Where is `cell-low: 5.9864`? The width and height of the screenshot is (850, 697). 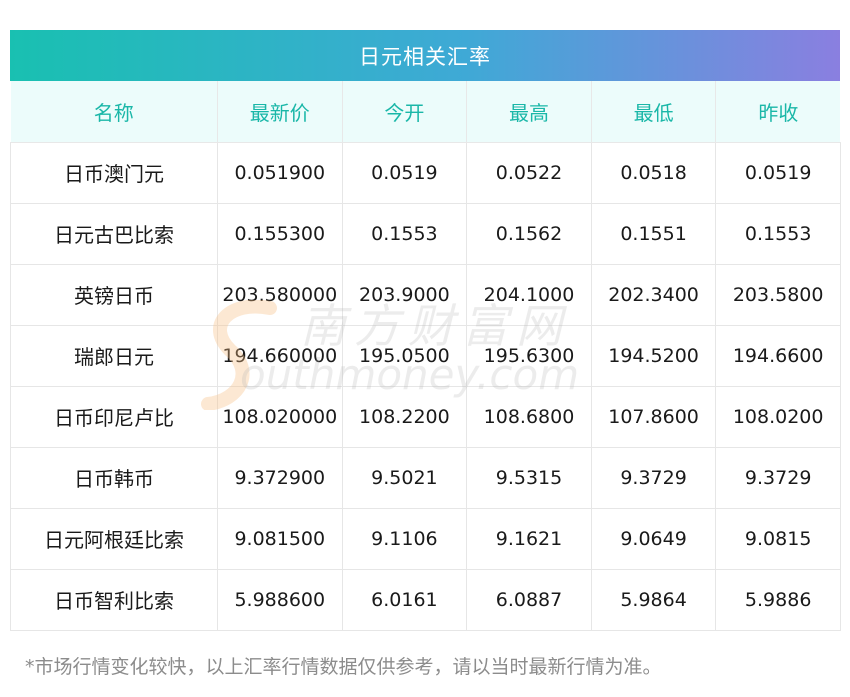
cell-low: 5.9864 is located at coordinates (654, 600).